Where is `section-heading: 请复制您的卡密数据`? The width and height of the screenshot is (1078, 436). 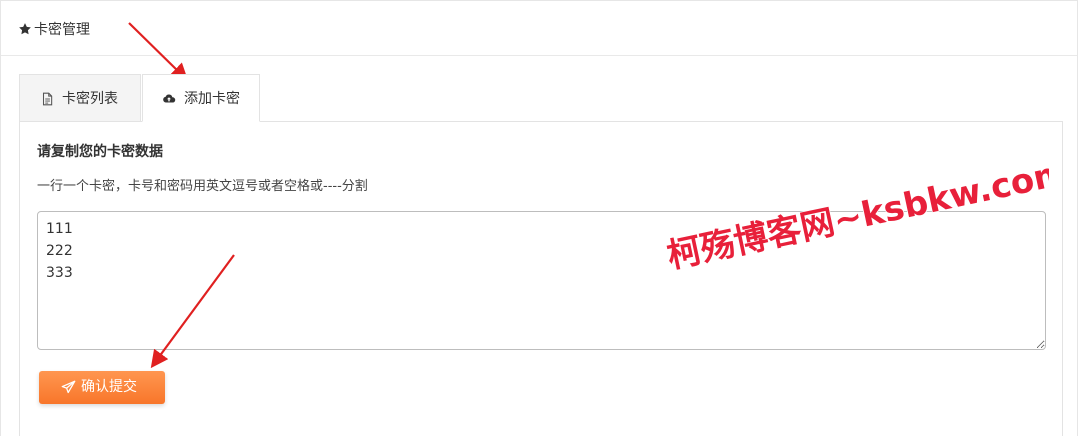 section-heading: 请复制您的卡密数据 is located at coordinates (100, 152).